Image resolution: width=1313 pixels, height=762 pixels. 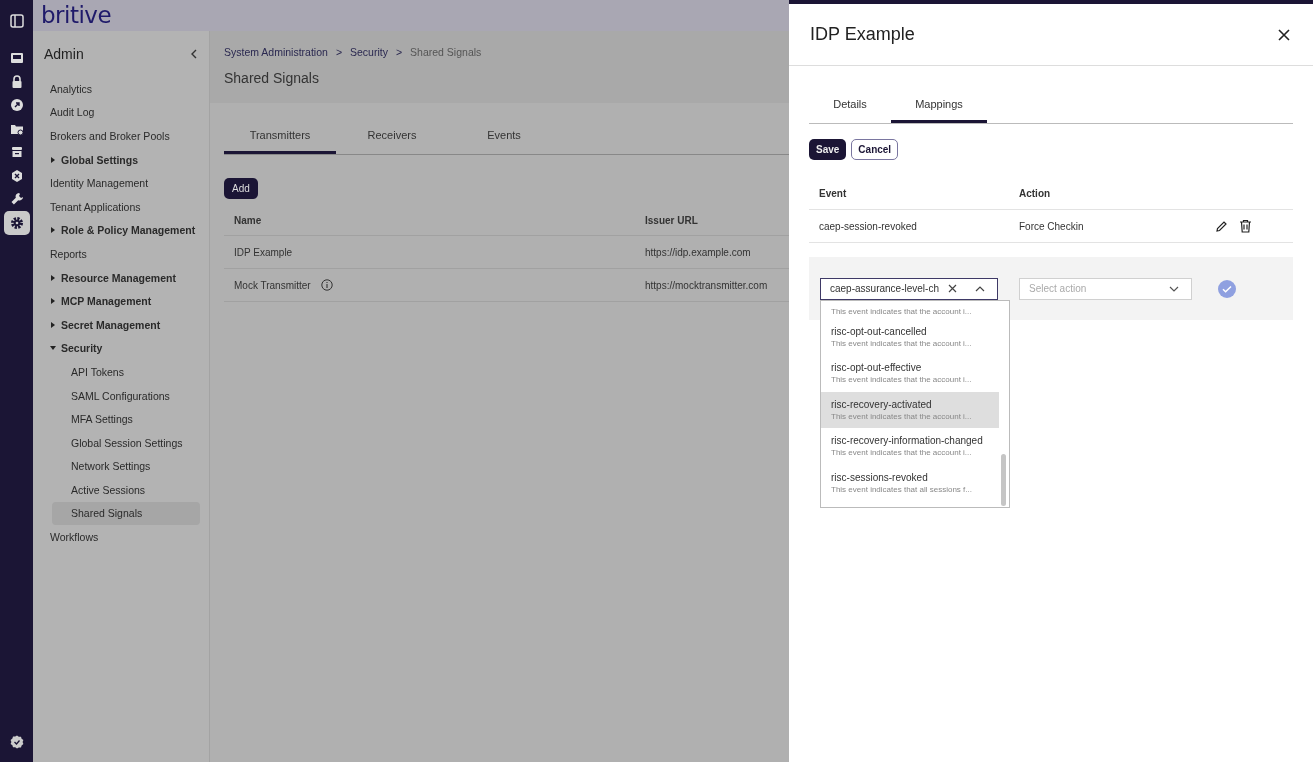 I want to click on sidebar-item: Active Sessions, so click(x=126, y=490).